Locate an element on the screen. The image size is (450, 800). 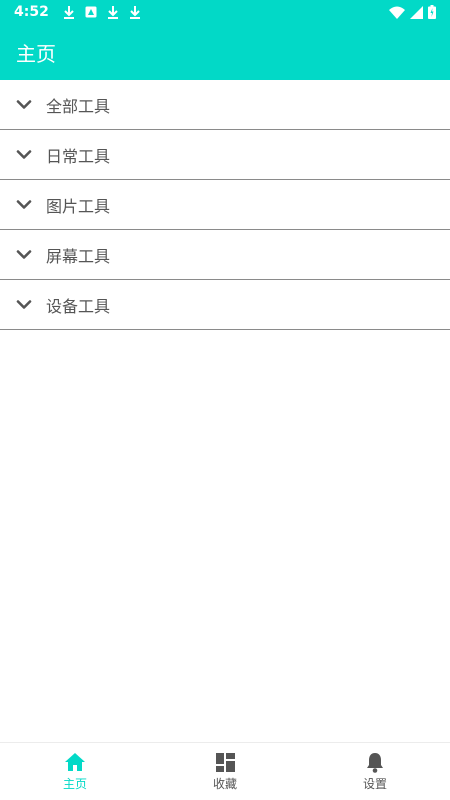
category-item-screen-tools: 屏幕工具 is located at coordinates (225, 255).